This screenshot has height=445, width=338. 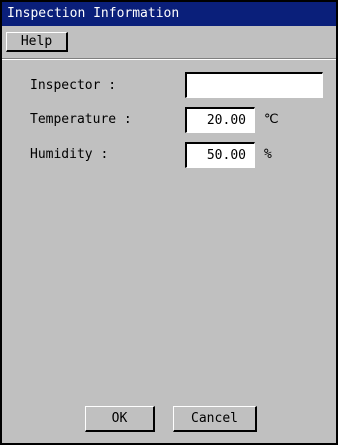 I want to click on cancel-button: Cancel, so click(x=215, y=419).